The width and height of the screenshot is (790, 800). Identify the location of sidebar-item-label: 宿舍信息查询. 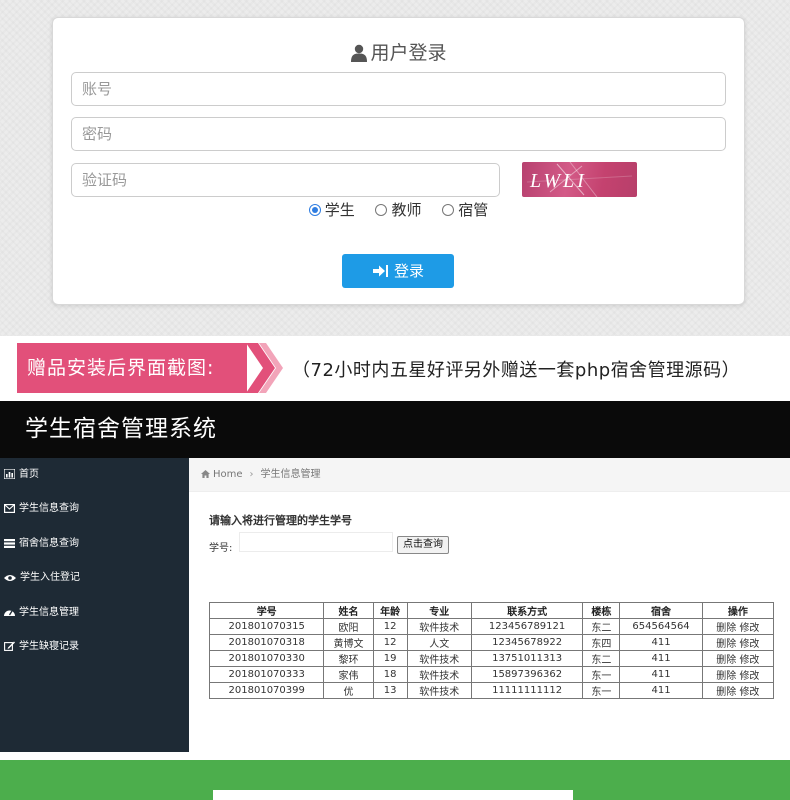
(49, 543).